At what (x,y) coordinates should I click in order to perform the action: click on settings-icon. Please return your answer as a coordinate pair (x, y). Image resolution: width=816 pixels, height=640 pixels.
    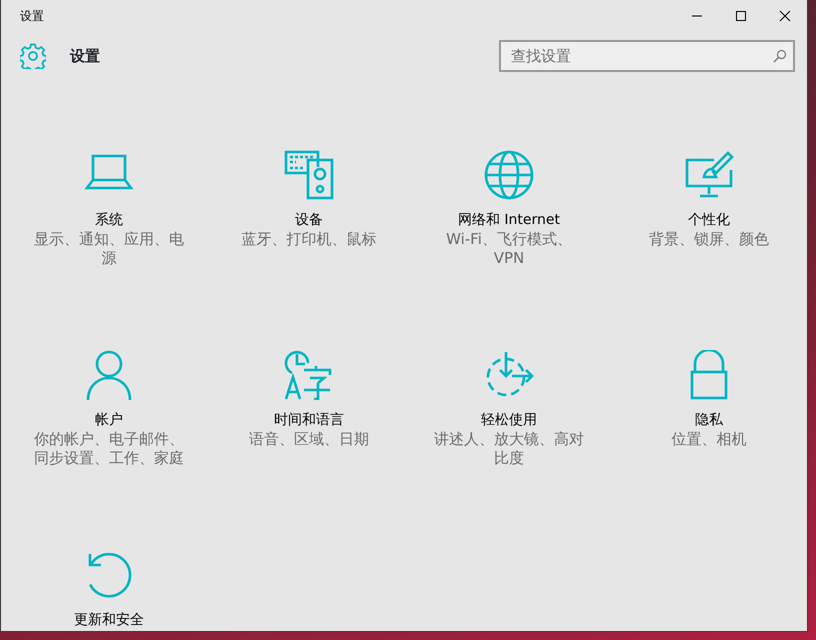
    Looking at the image, I should click on (33, 56).